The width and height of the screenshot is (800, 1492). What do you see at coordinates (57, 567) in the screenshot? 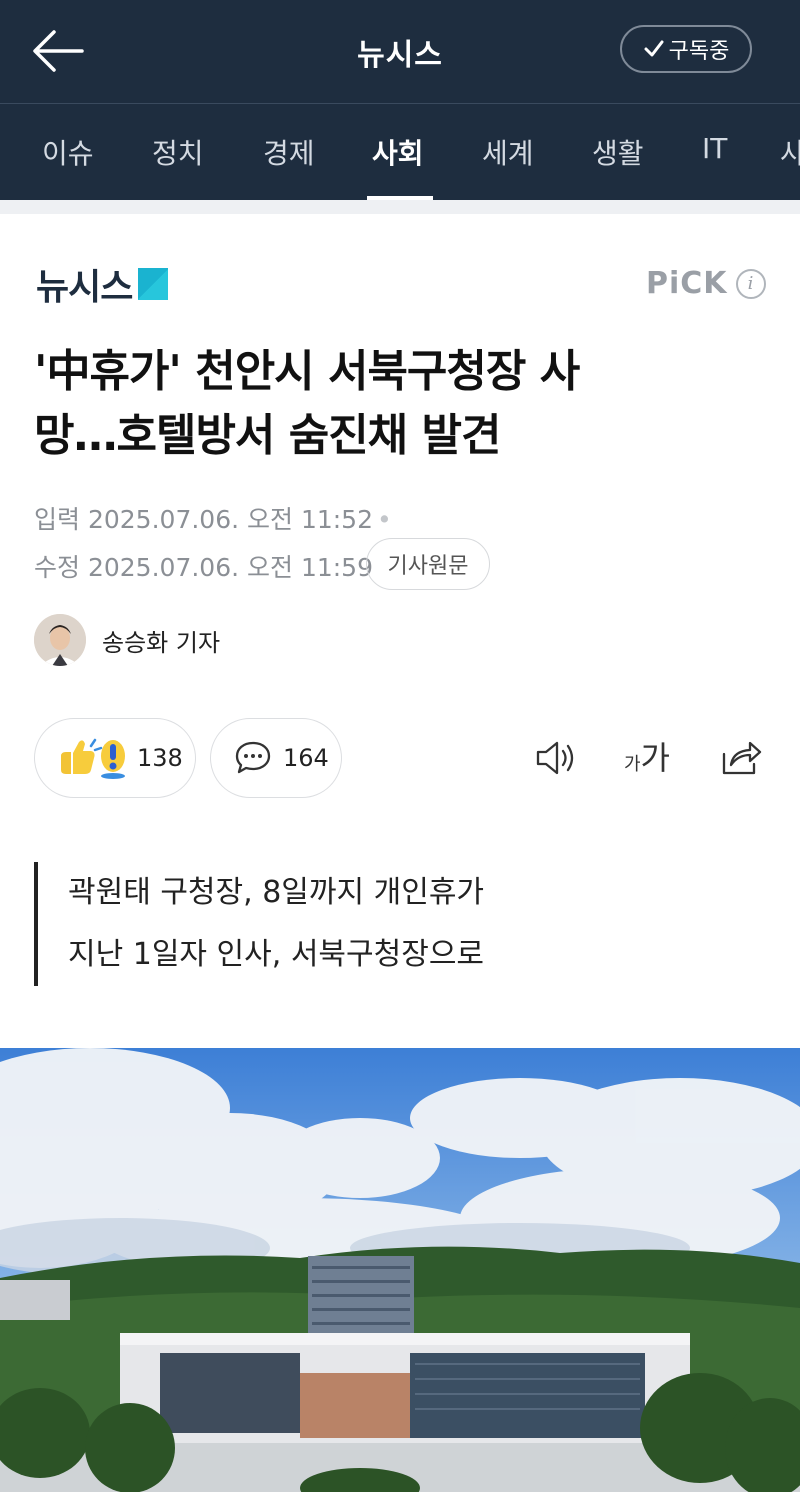
I see `modified-label: 수정` at bounding box center [57, 567].